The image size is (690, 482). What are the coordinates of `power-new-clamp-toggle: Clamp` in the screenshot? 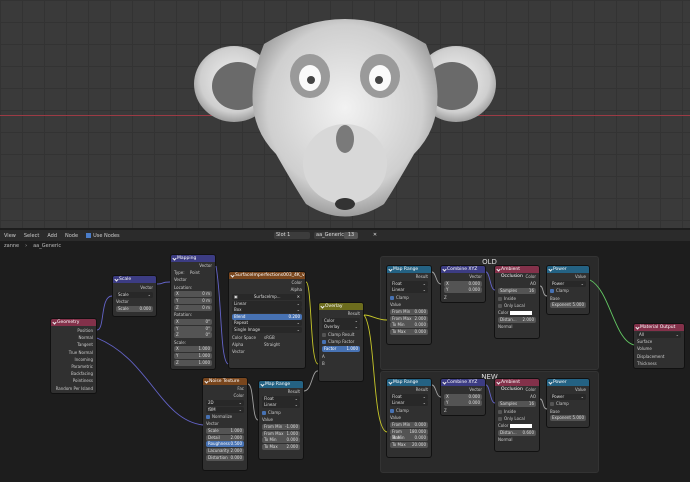 It's located at (568, 403).